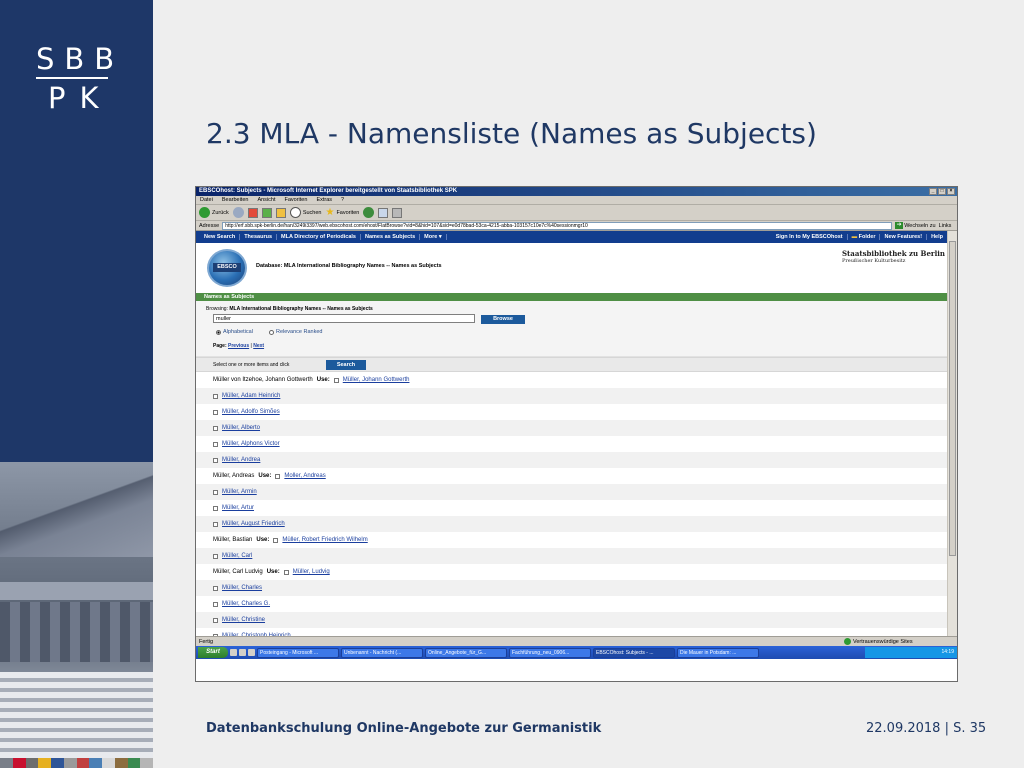 Image resolution: width=1024 pixels, height=768 pixels. I want to click on result-use-link: Müller, Ludvig, so click(311, 572).